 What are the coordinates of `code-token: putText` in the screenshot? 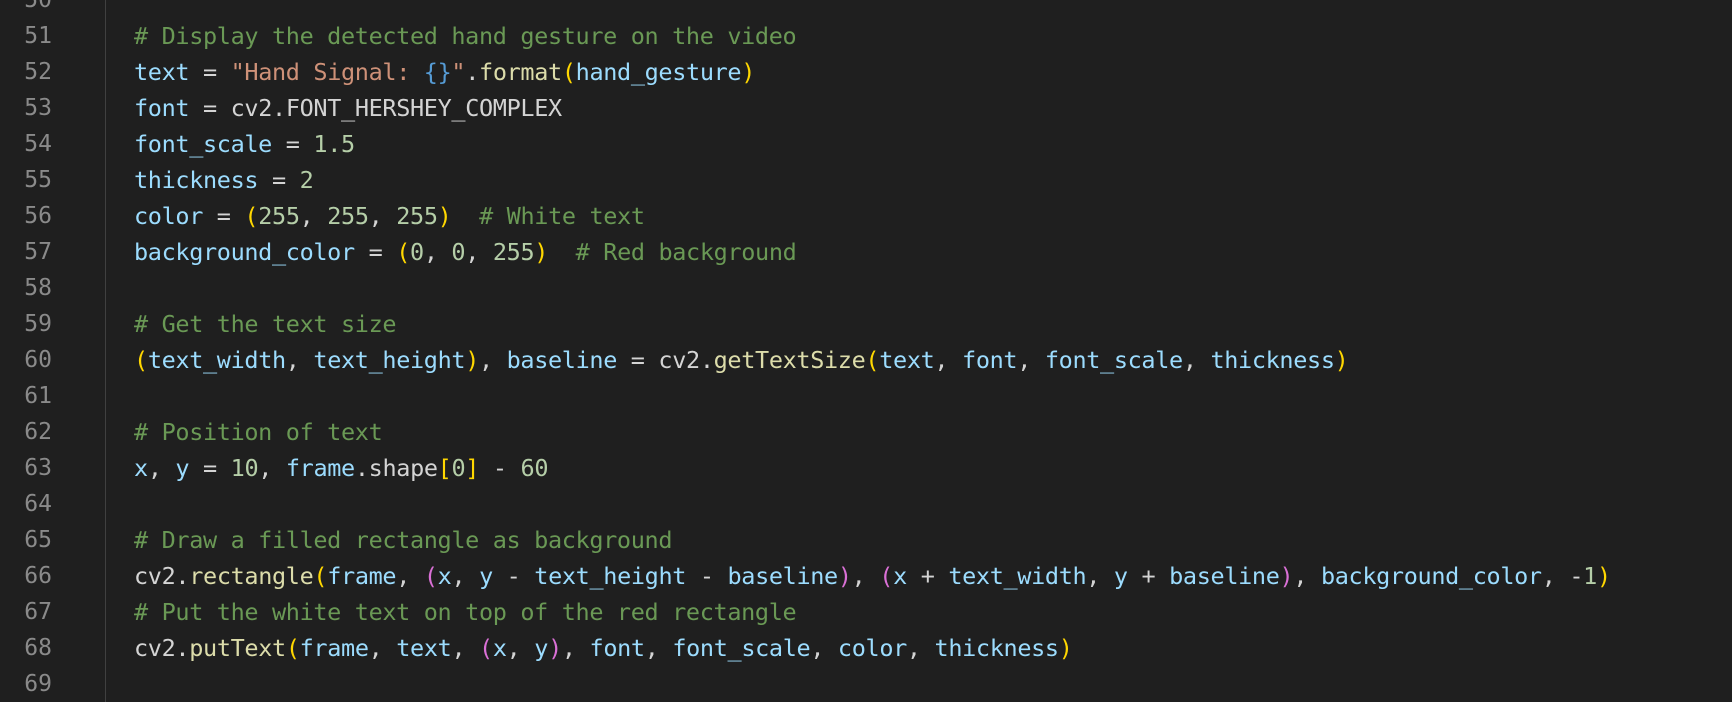 It's located at (237, 648).